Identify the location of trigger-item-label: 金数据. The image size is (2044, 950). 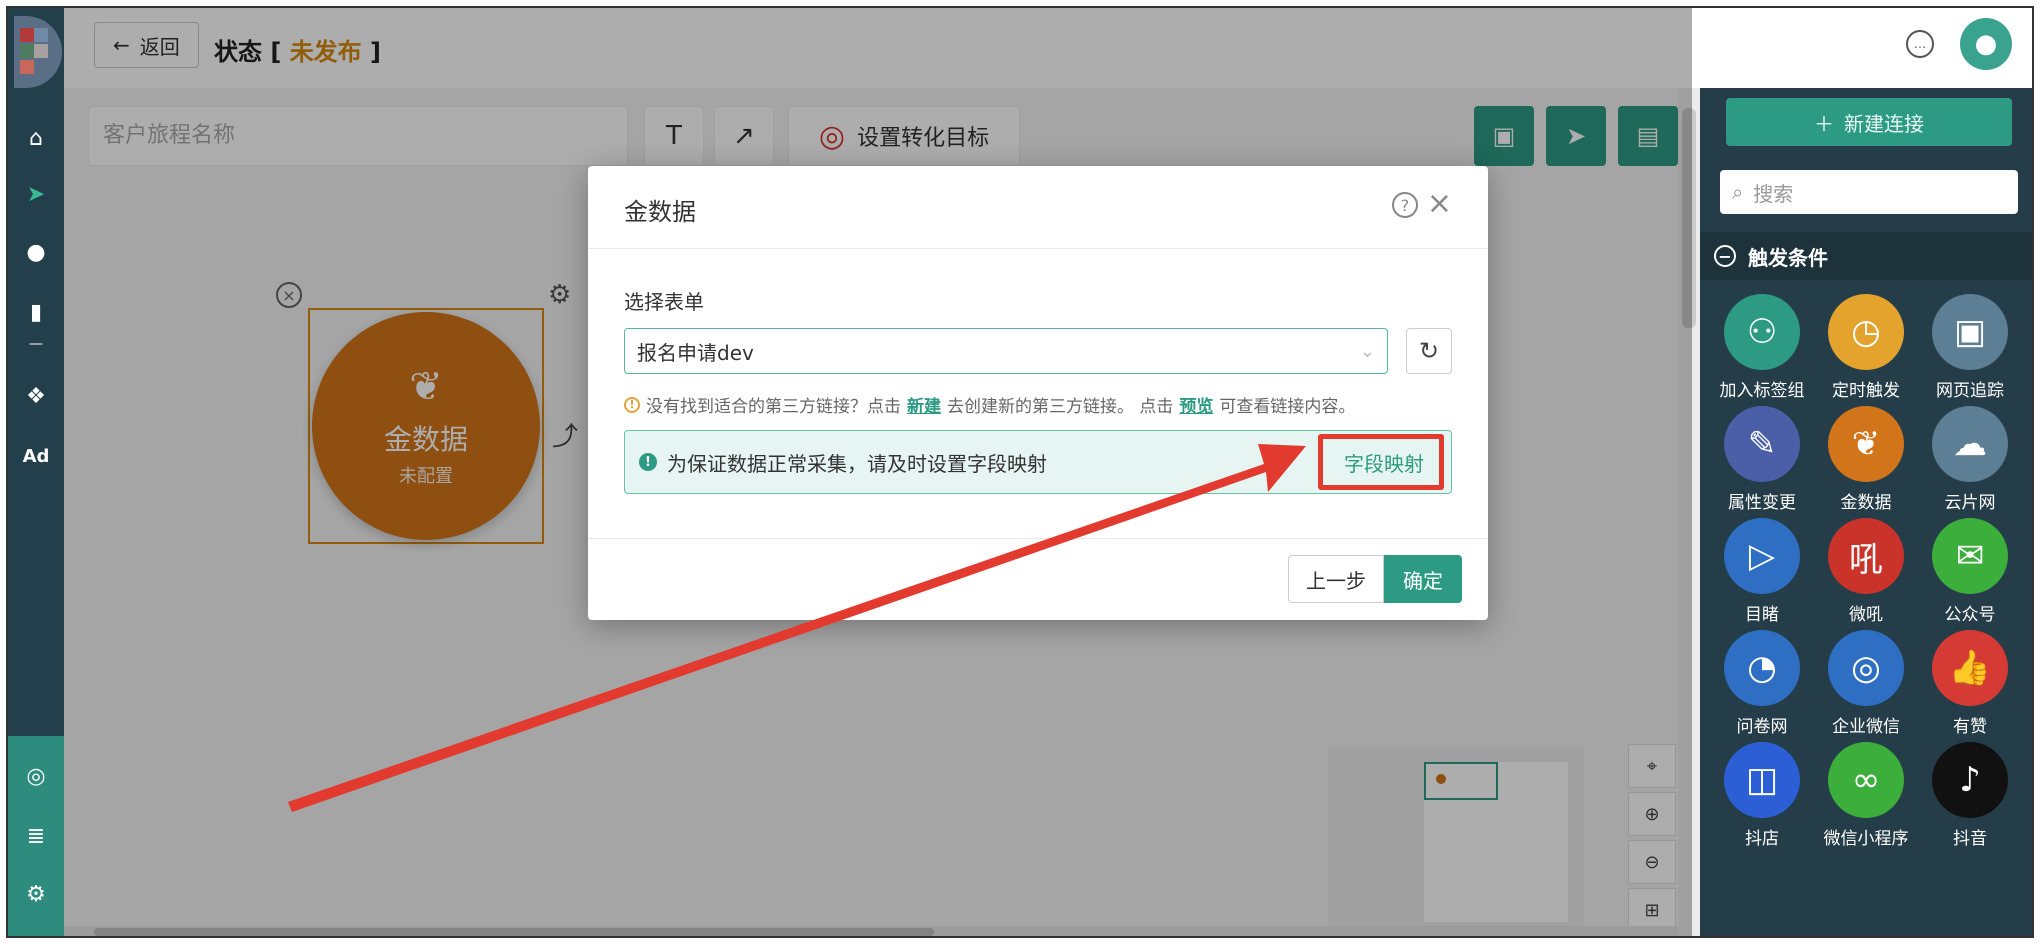
(1866, 503).